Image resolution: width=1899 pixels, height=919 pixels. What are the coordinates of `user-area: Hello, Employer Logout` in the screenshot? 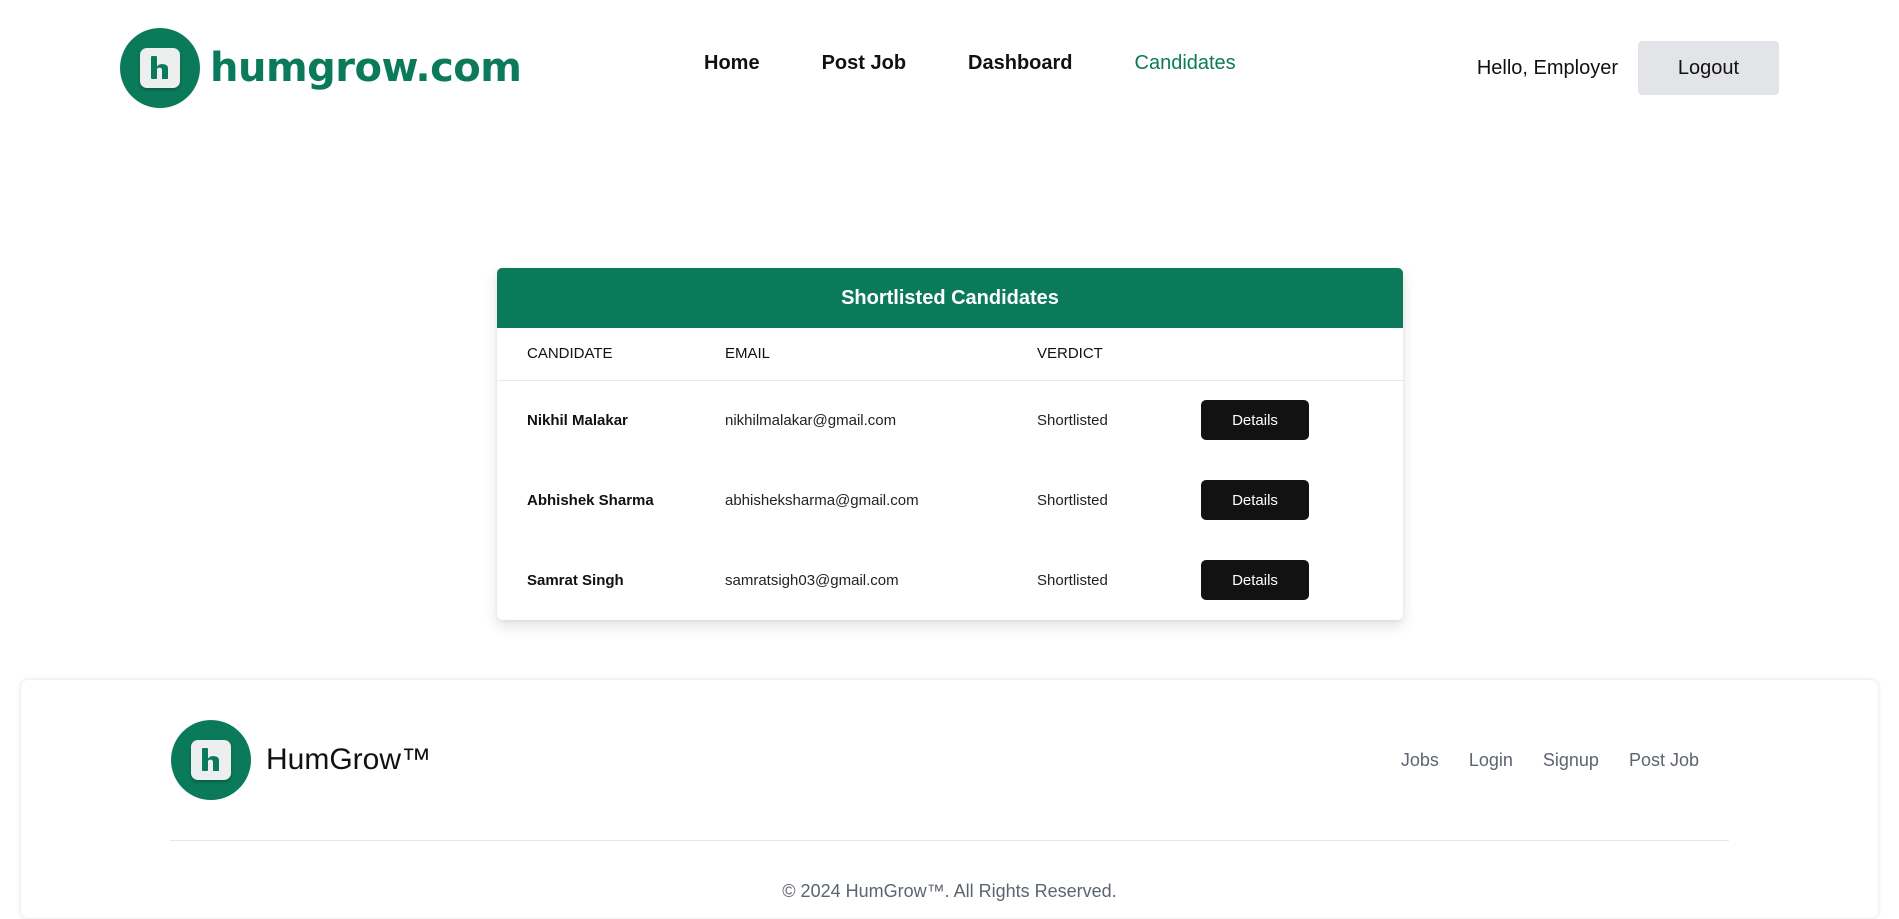 It's located at (1628, 68).